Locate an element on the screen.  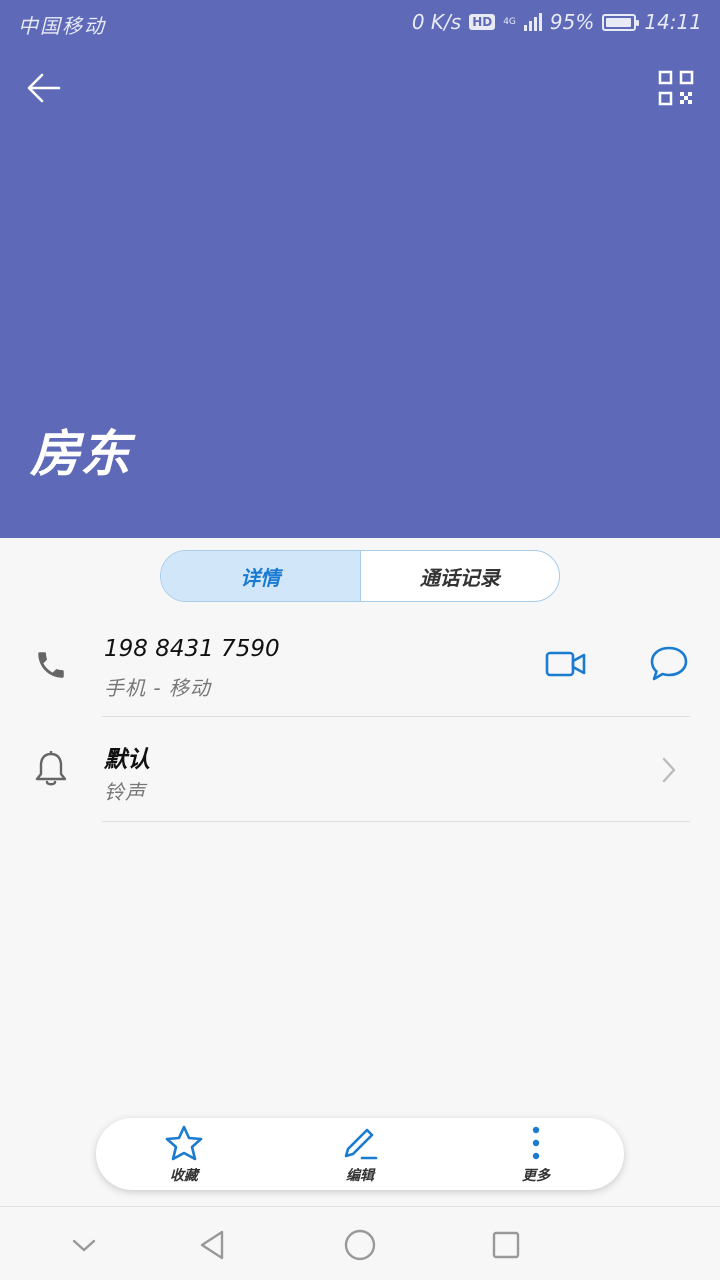
ringtone-value: 默认 is located at coordinates (127, 760).